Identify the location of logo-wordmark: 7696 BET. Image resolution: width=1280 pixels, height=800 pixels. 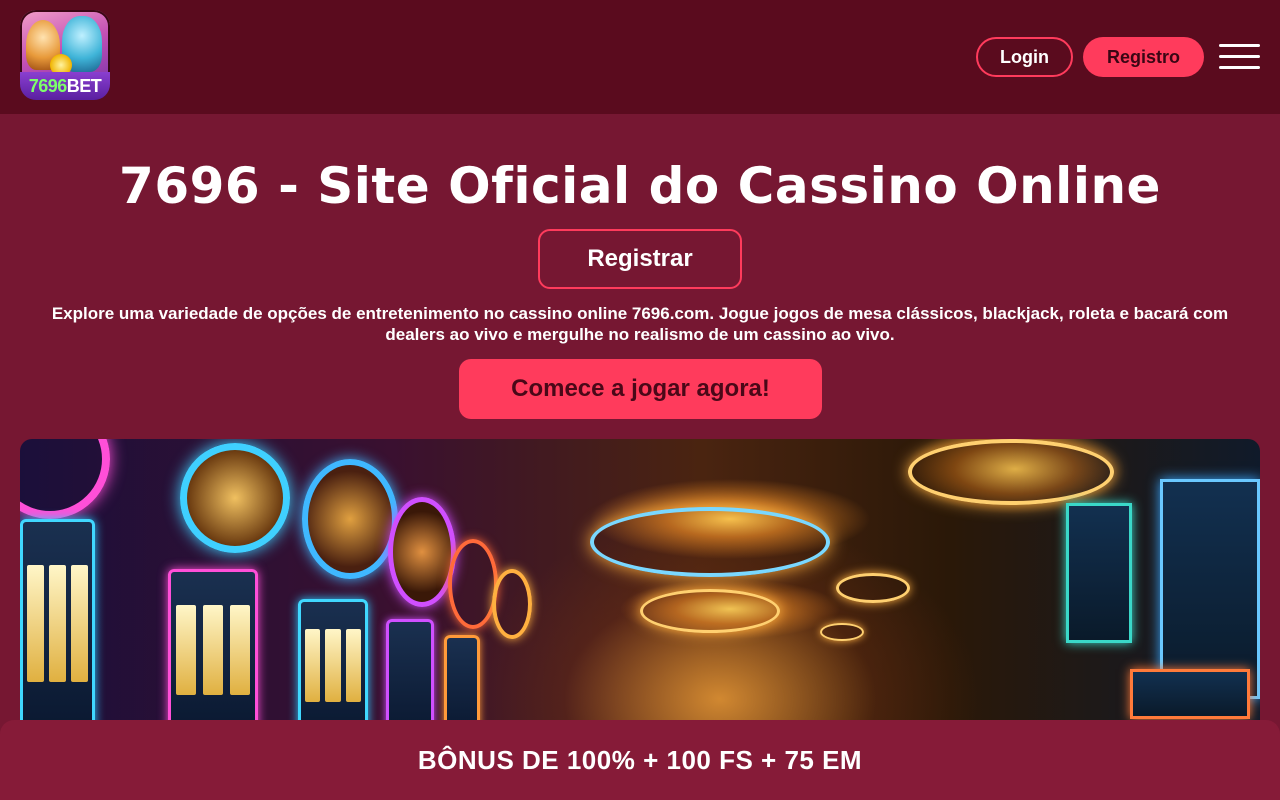
(65, 86).